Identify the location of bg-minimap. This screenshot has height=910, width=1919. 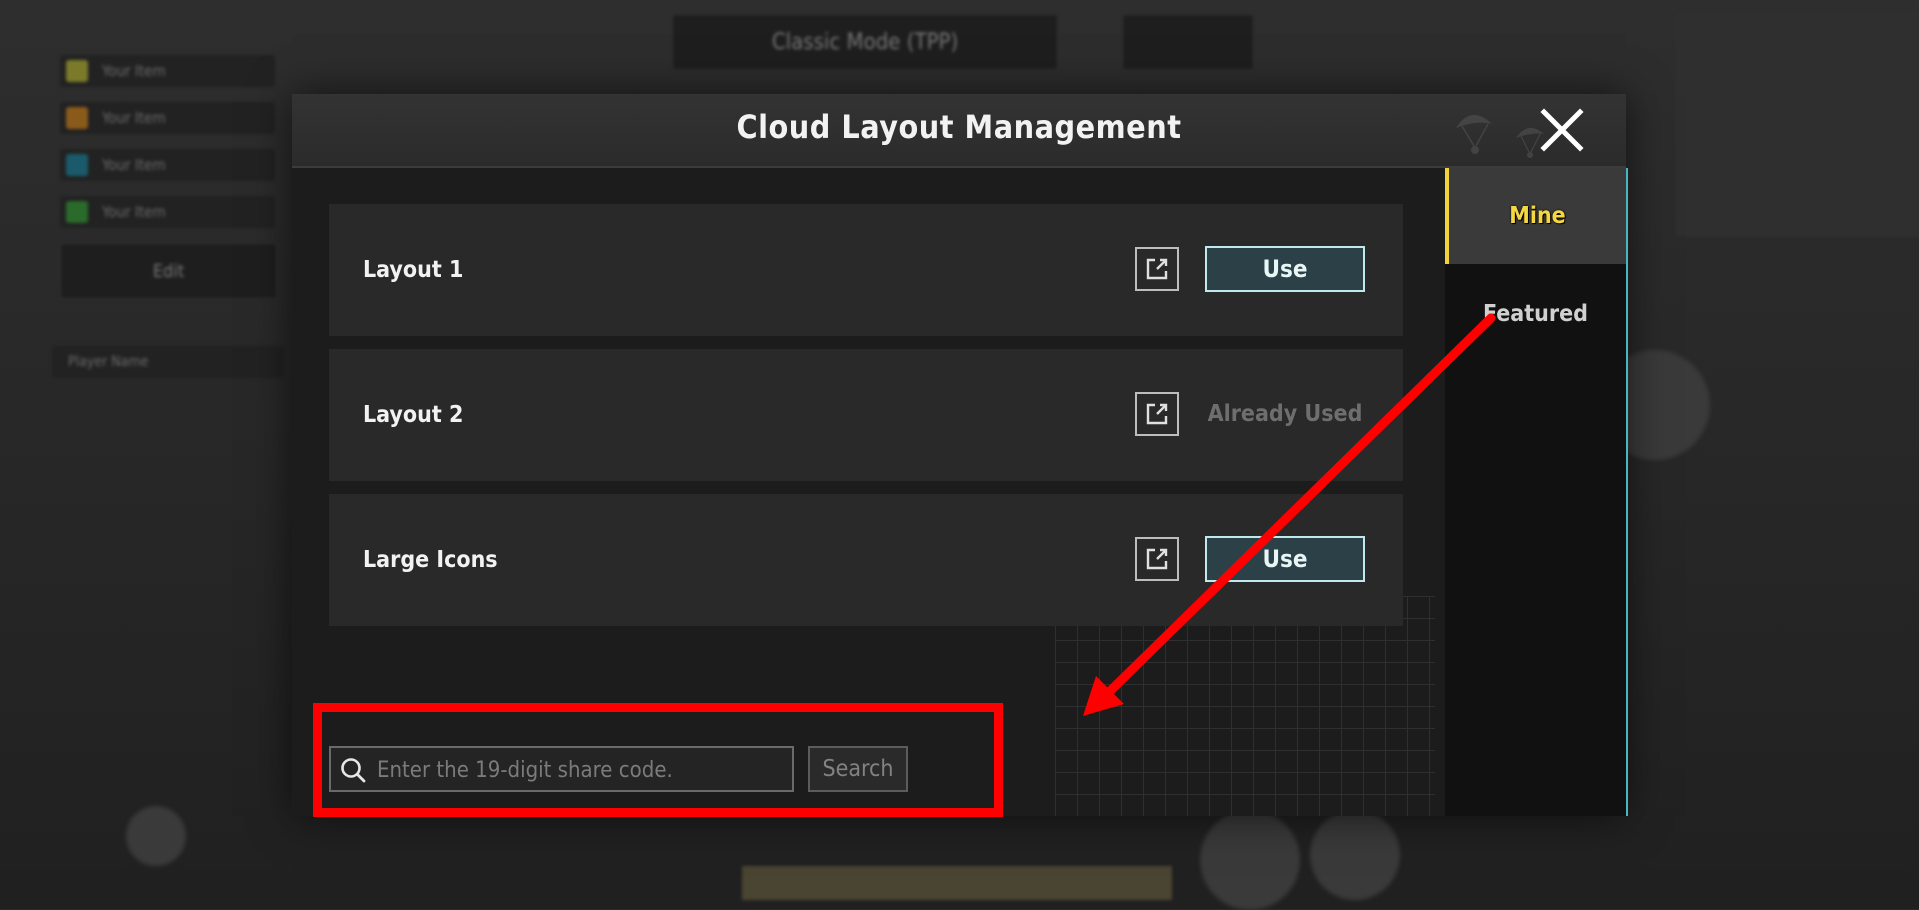
(1797, 125).